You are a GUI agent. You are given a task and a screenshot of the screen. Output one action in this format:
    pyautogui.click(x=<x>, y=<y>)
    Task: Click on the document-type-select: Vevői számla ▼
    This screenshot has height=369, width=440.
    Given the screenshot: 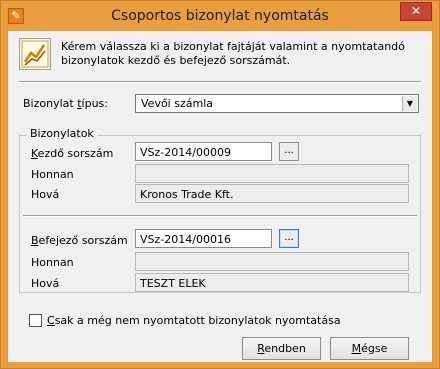 What is the action you would take?
    pyautogui.click(x=277, y=103)
    